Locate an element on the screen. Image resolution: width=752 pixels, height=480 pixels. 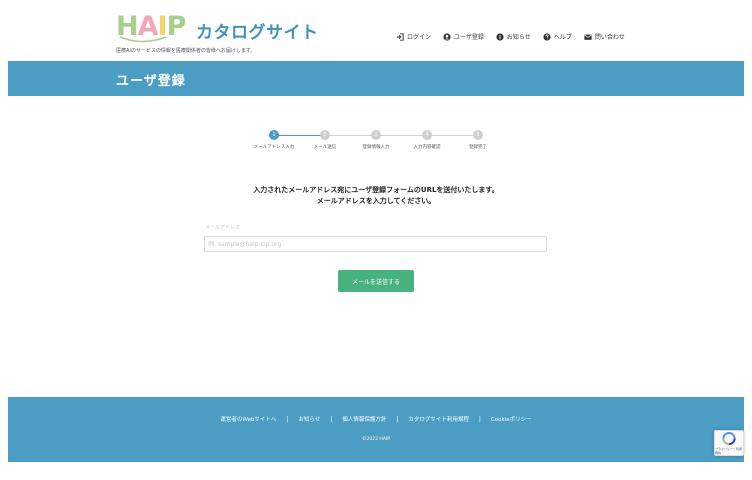
step-number: 2 is located at coordinates (325, 135).